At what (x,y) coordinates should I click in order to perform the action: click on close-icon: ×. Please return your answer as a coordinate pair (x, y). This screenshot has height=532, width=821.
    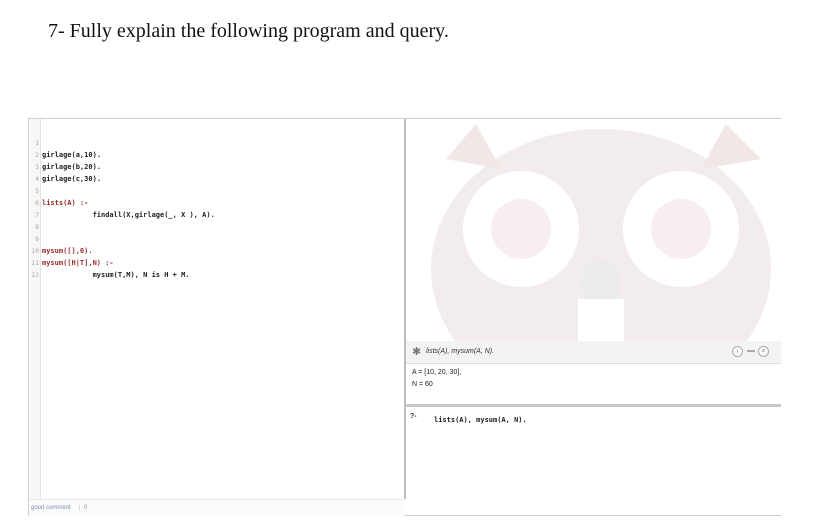
    Looking at the image, I should click on (763, 351).